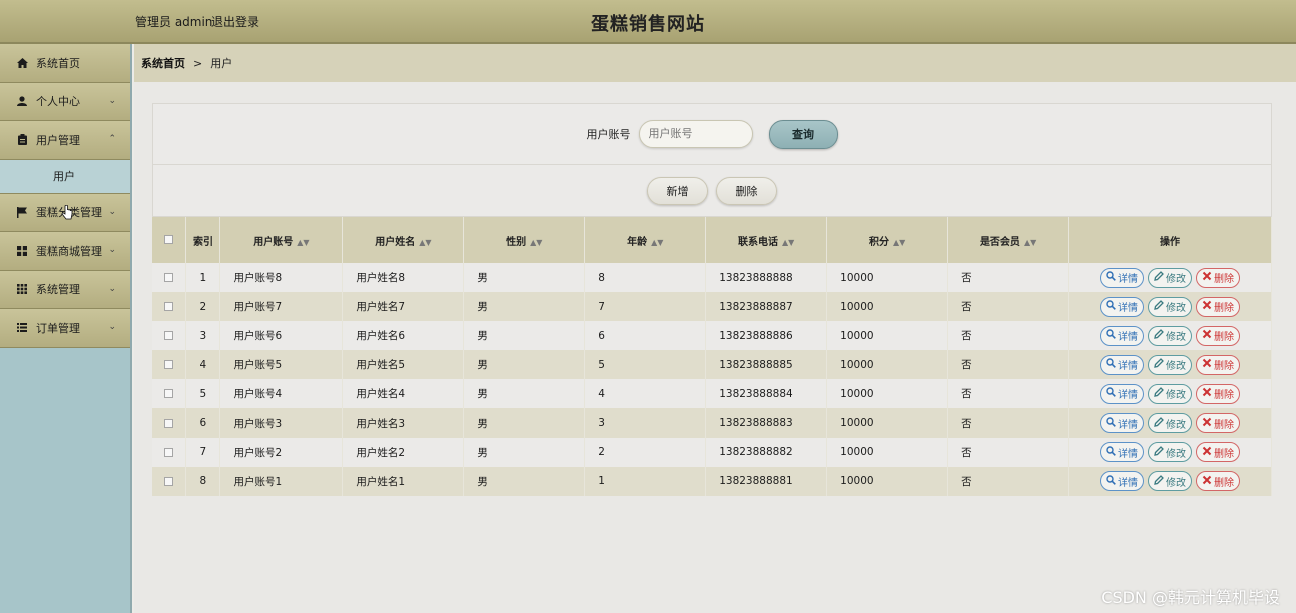 The image size is (1296, 613). Describe the element at coordinates (221, 63) in the screenshot. I see `breadcrumb-current: 用户` at that location.